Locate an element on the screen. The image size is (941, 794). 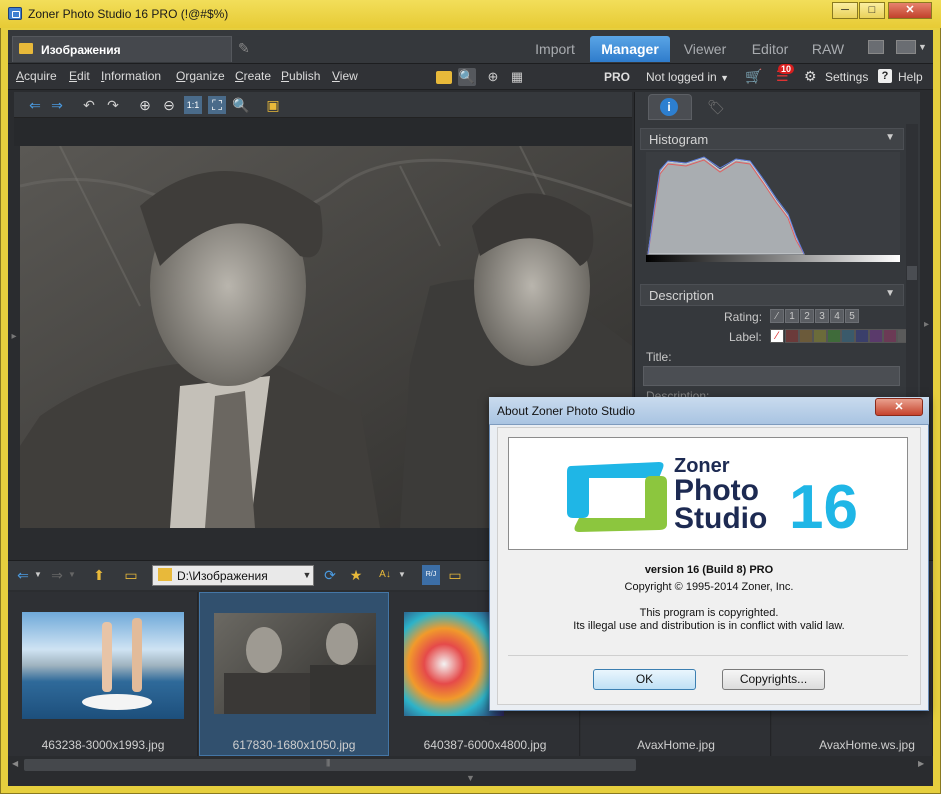
tab-raw: RAW is located at coordinates (828, 49).